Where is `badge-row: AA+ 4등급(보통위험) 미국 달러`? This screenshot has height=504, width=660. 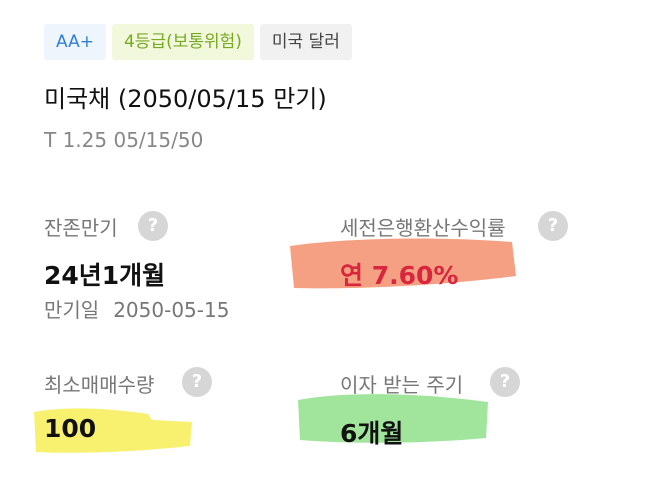
badge-row: AA+ 4등급(보통위험) 미국 달러 is located at coordinates (198, 42).